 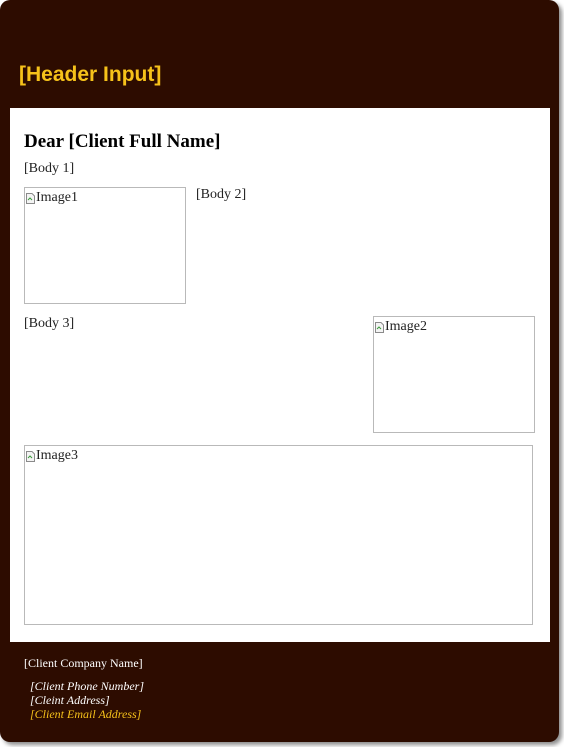 What do you see at coordinates (406, 326) in the screenshot?
I see `image-2-alt-text: Image2` at bounding box center [406, 326].